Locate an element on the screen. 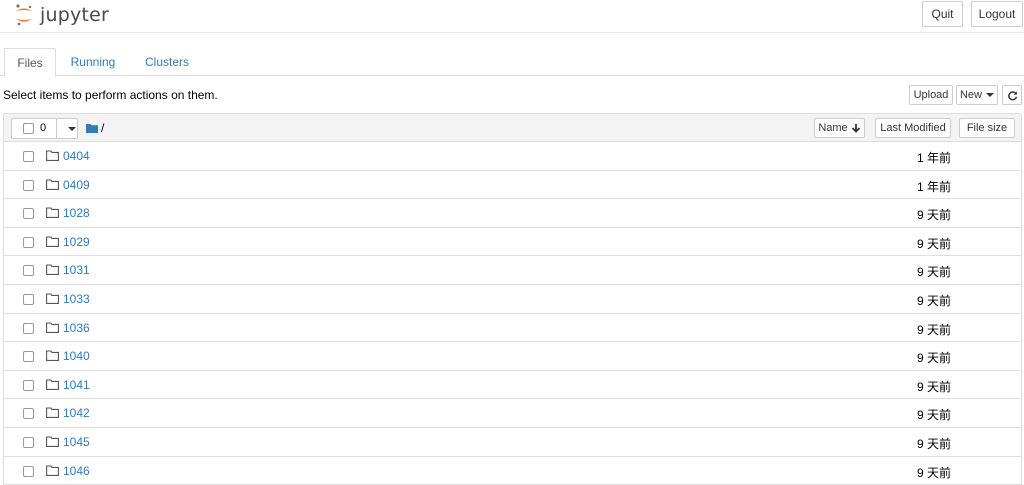 This screenshot has width=1024, height=485. file-name-link: 1028 is located at coordinates (76, 213).